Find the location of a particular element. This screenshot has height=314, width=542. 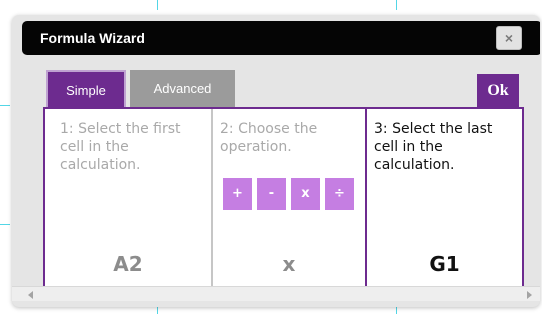

minus-button: - is located at coordinates (271, 194).